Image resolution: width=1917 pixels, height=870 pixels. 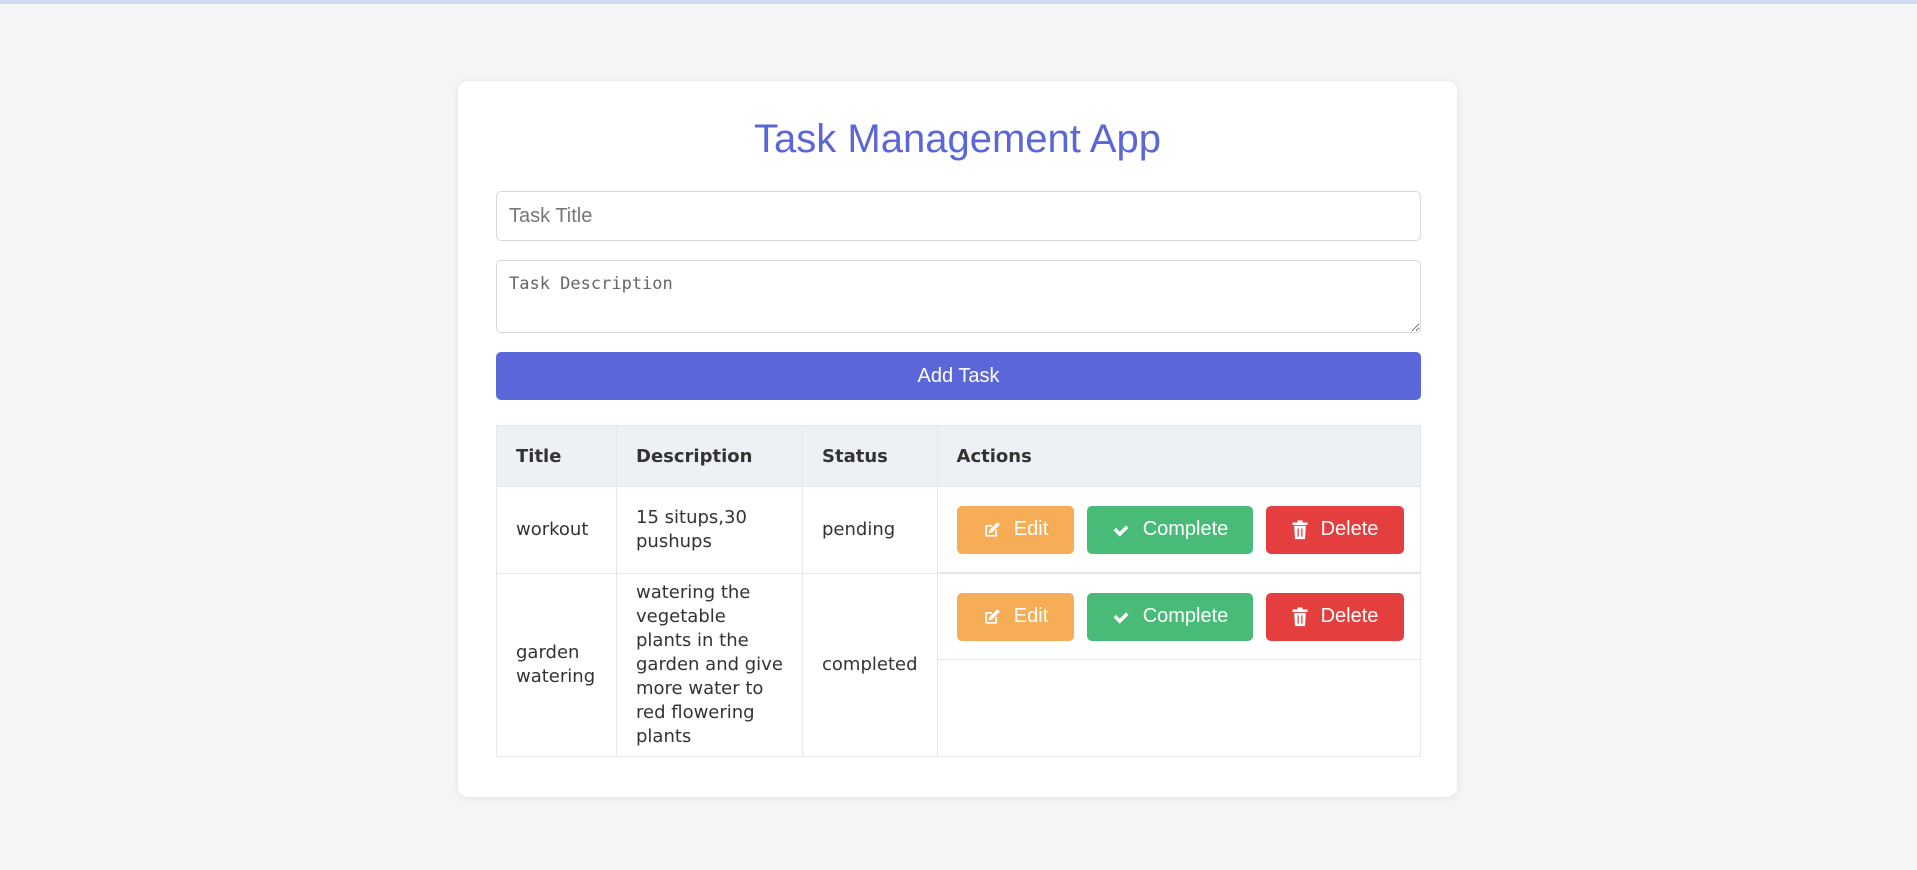 What do you see at coordinates (870, 530) in the screenshot?
I see `task-status-cell: pending` at bounding box center [870, 530].